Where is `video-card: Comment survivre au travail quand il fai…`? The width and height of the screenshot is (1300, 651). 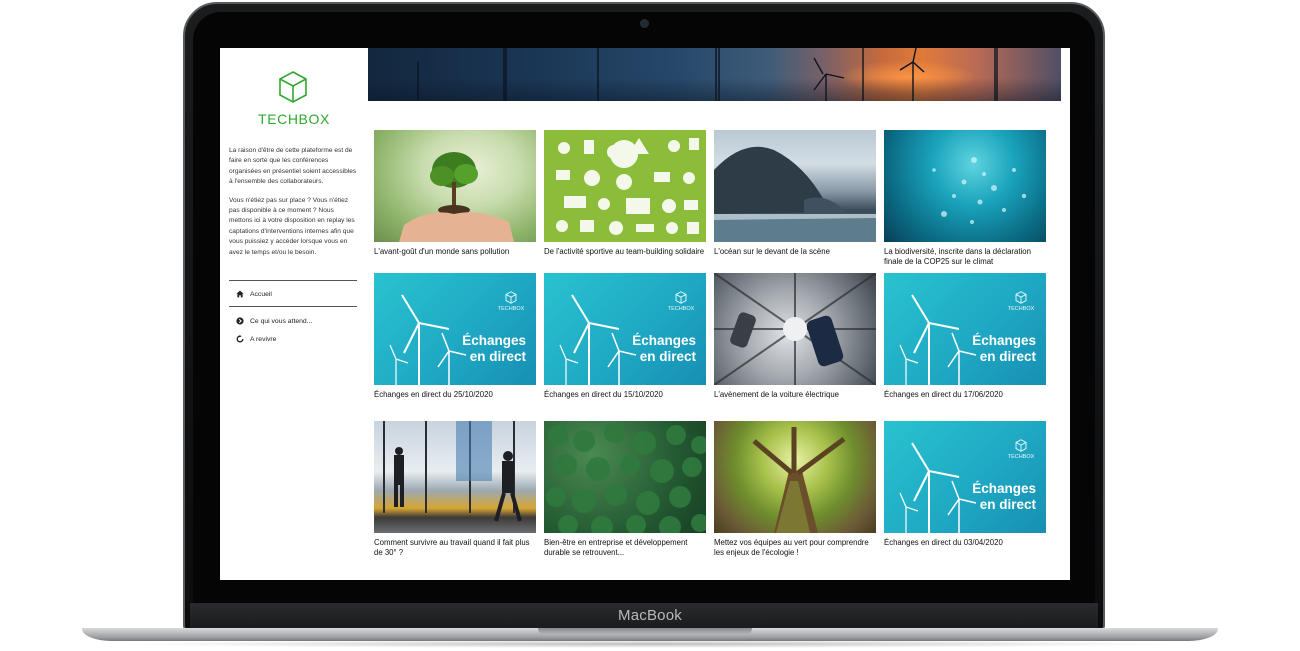
video-card: Comment survivre au travail quand il fai… is located at coordinates (455, 489).